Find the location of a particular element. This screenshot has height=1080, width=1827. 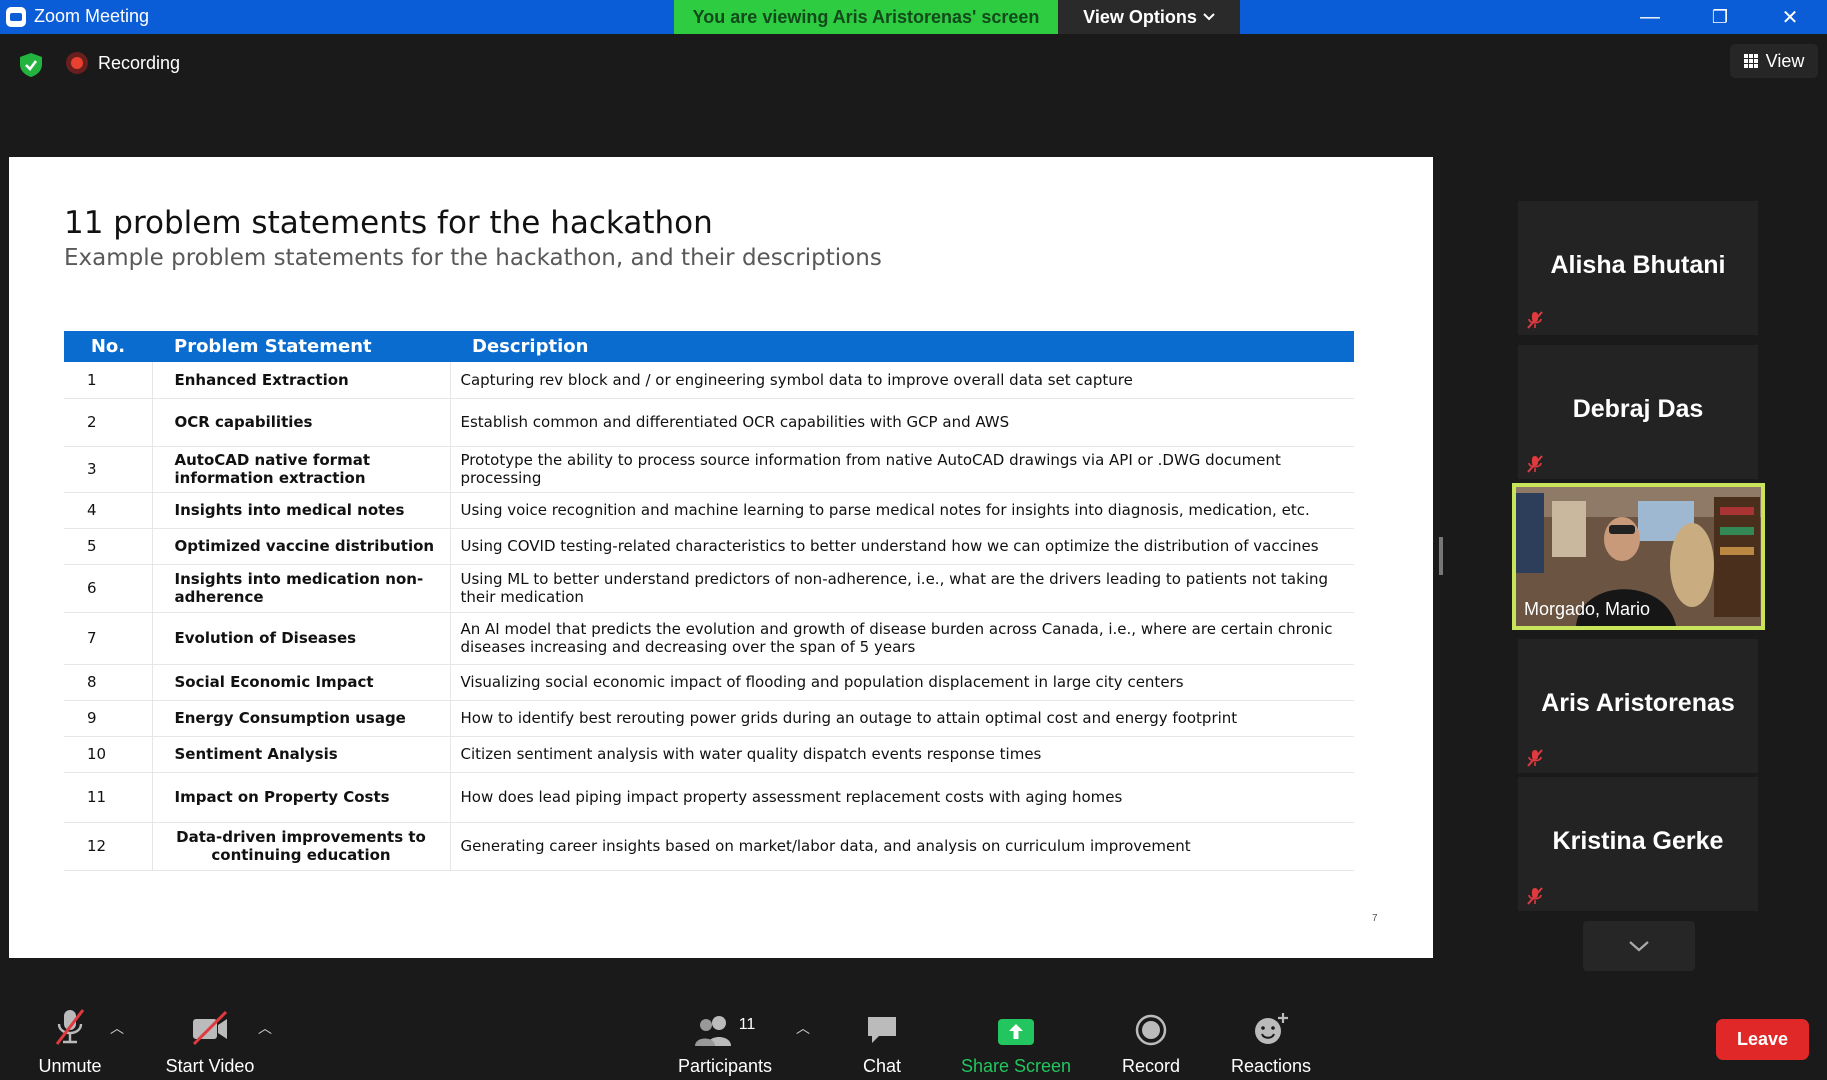

row-number: 11 is located at coordinates (108, 797).